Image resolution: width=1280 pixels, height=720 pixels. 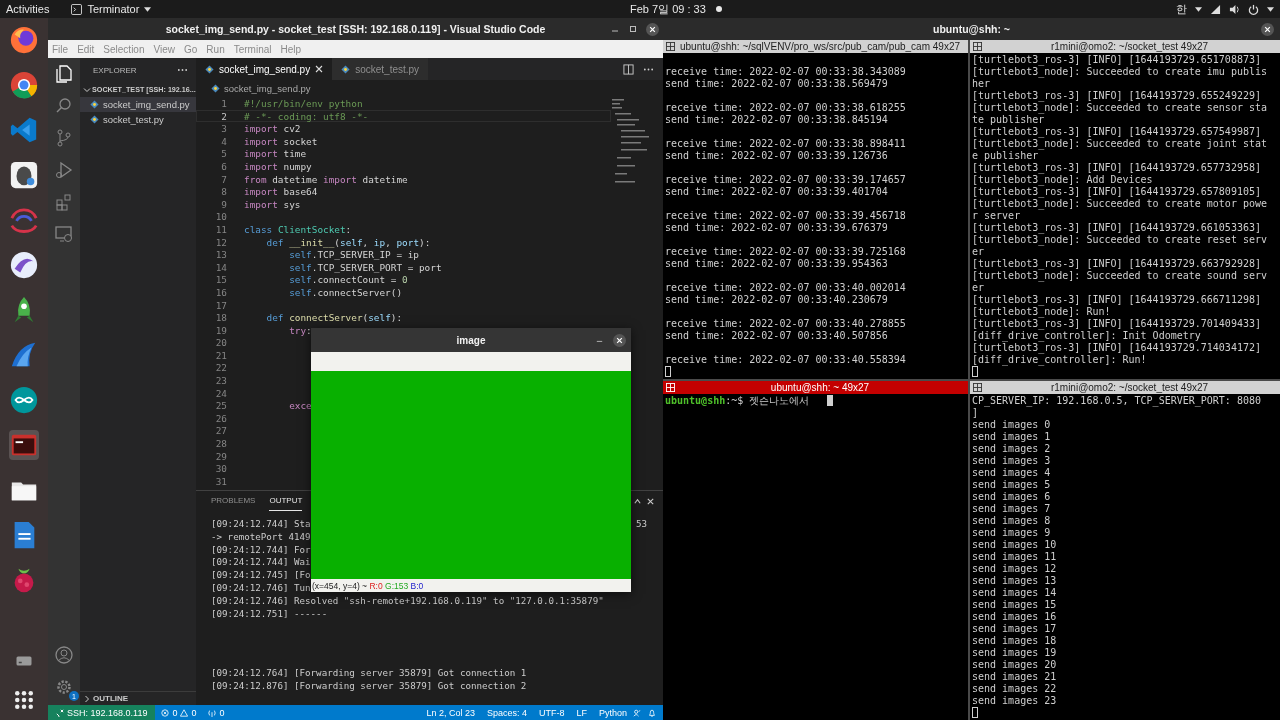 What do you see at coordinates (777, 84) in the screenshot?
I see `terminal-line: send time: 2022-02-07 00:33:38.569479` at bounding box center [777, 84].